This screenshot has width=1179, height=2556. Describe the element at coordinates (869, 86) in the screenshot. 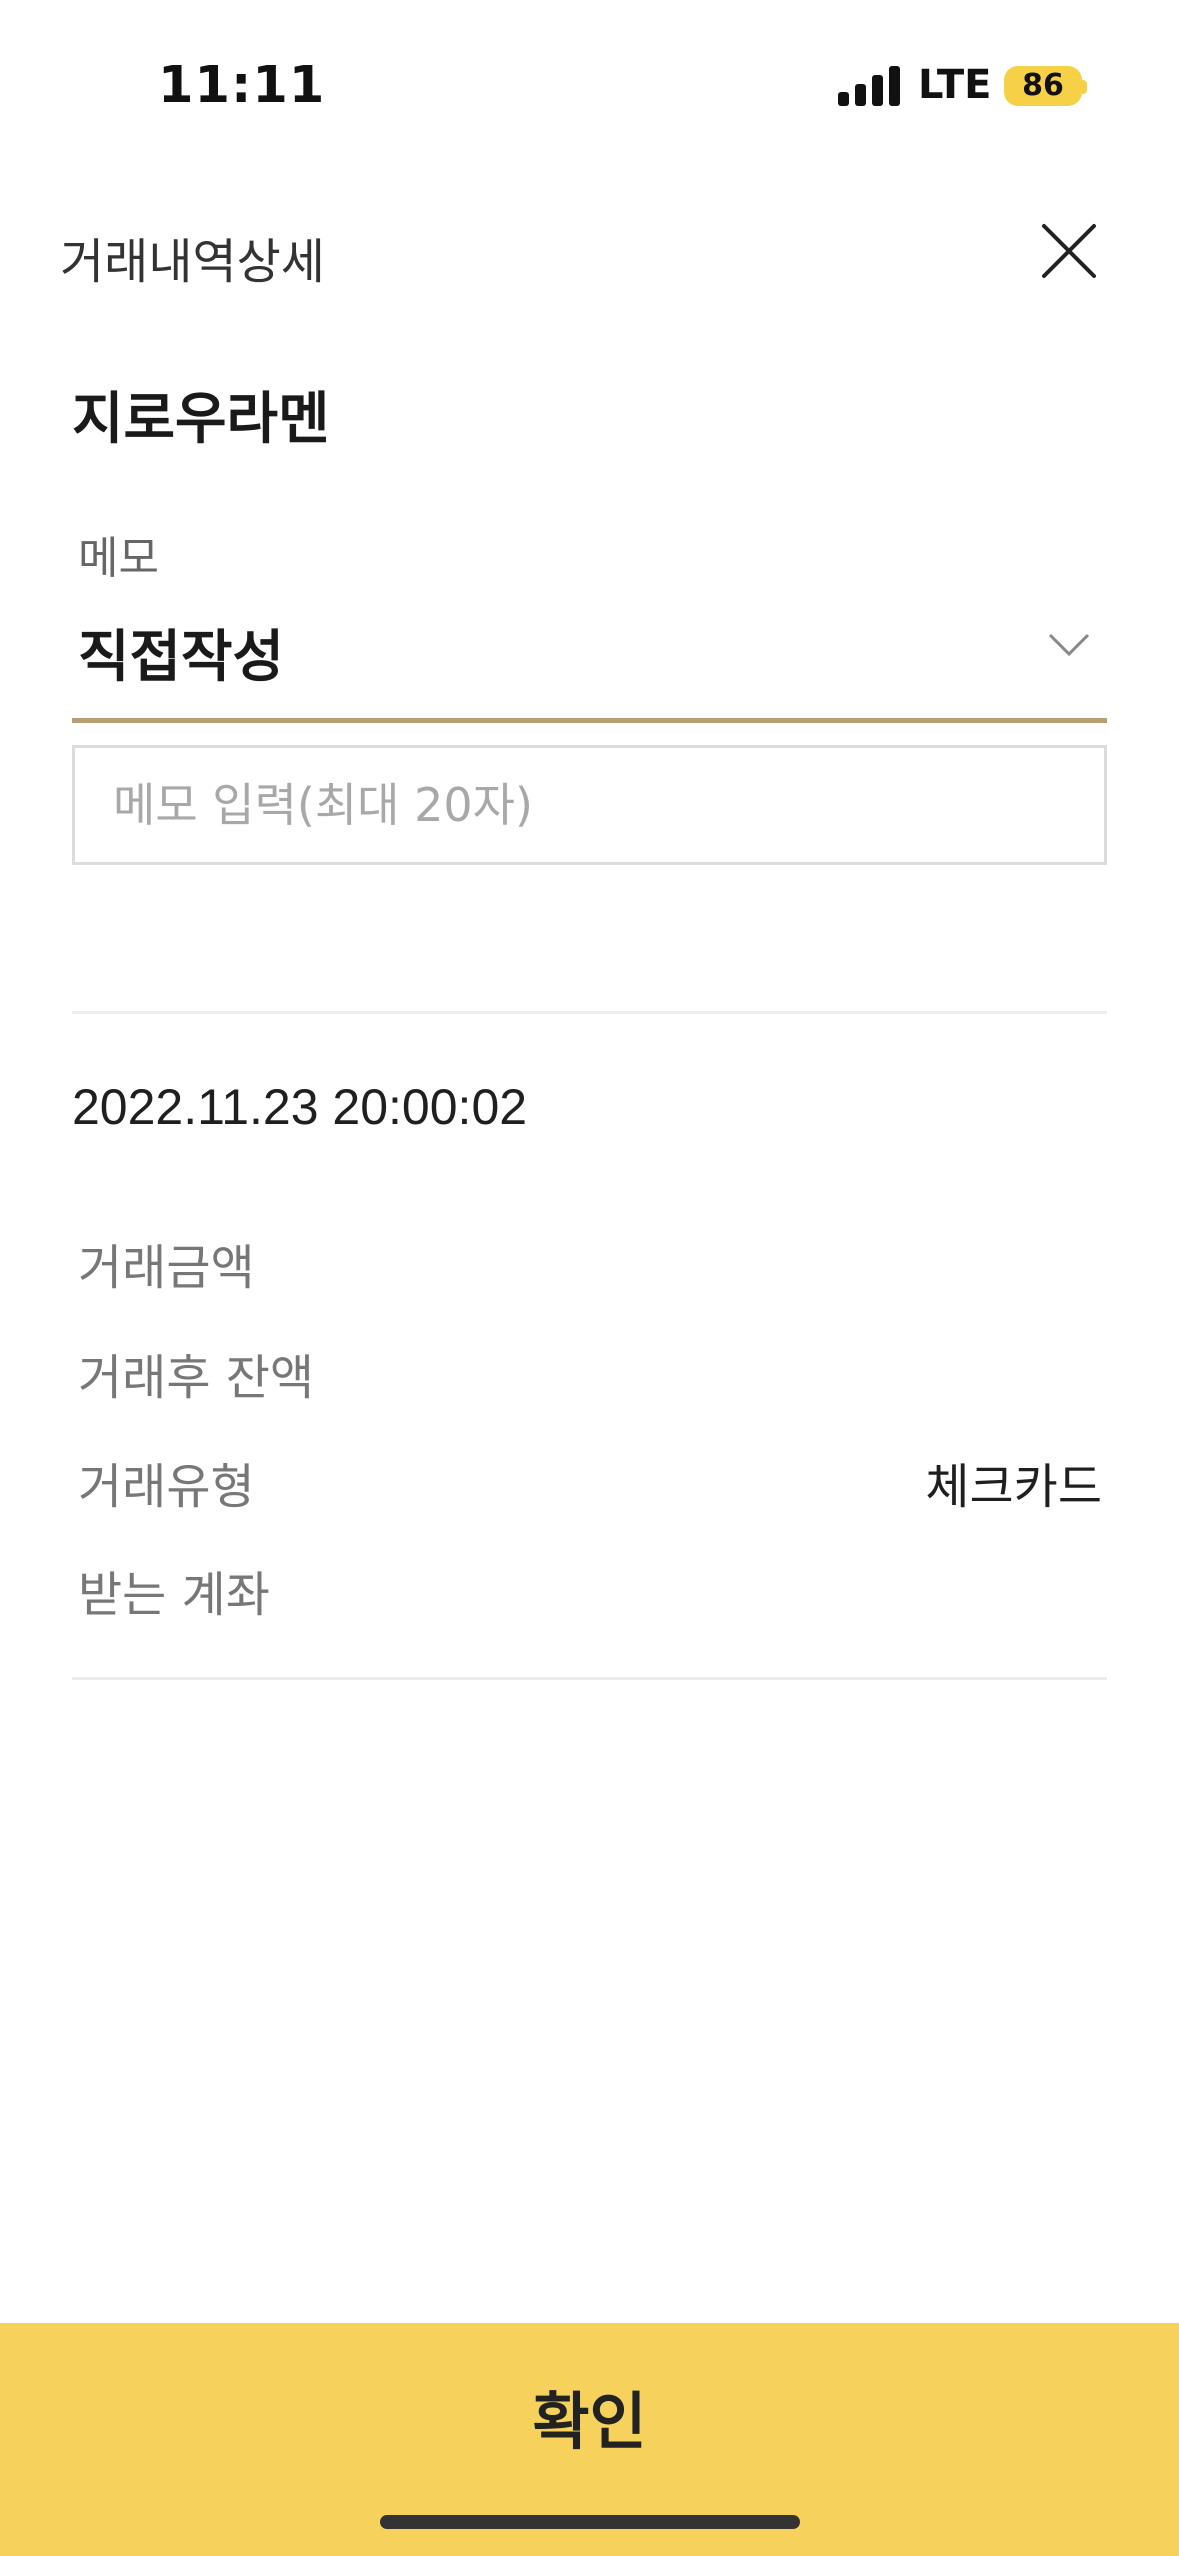

I see `cellular-signal-icon` at that location.